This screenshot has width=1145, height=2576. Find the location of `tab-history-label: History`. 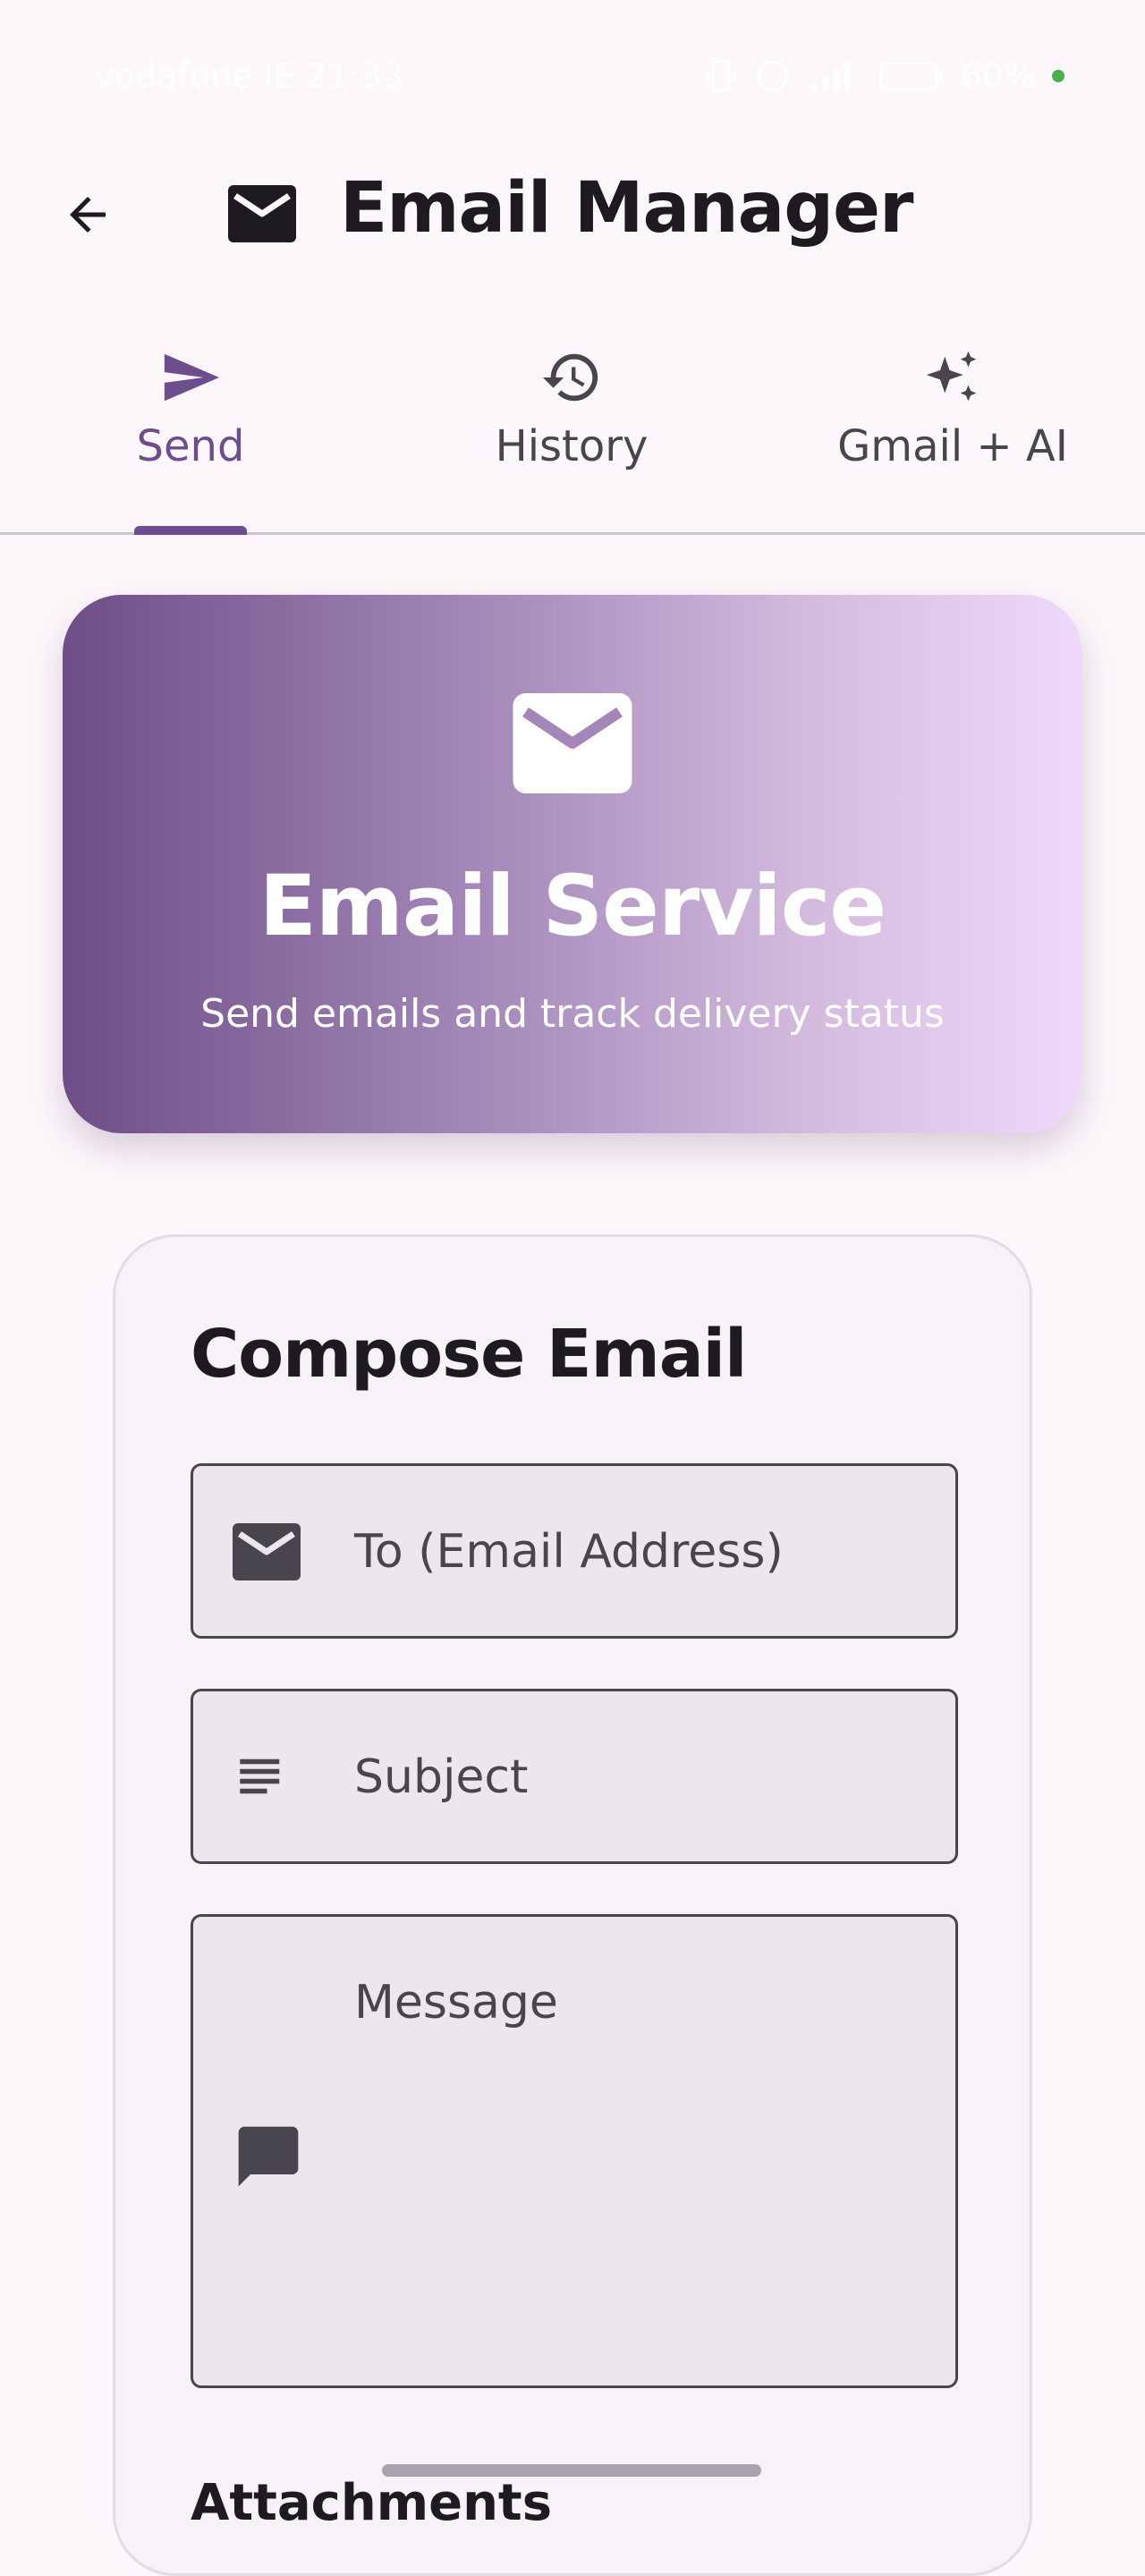

tab-history-label: History is located at coordinates (572, 446).